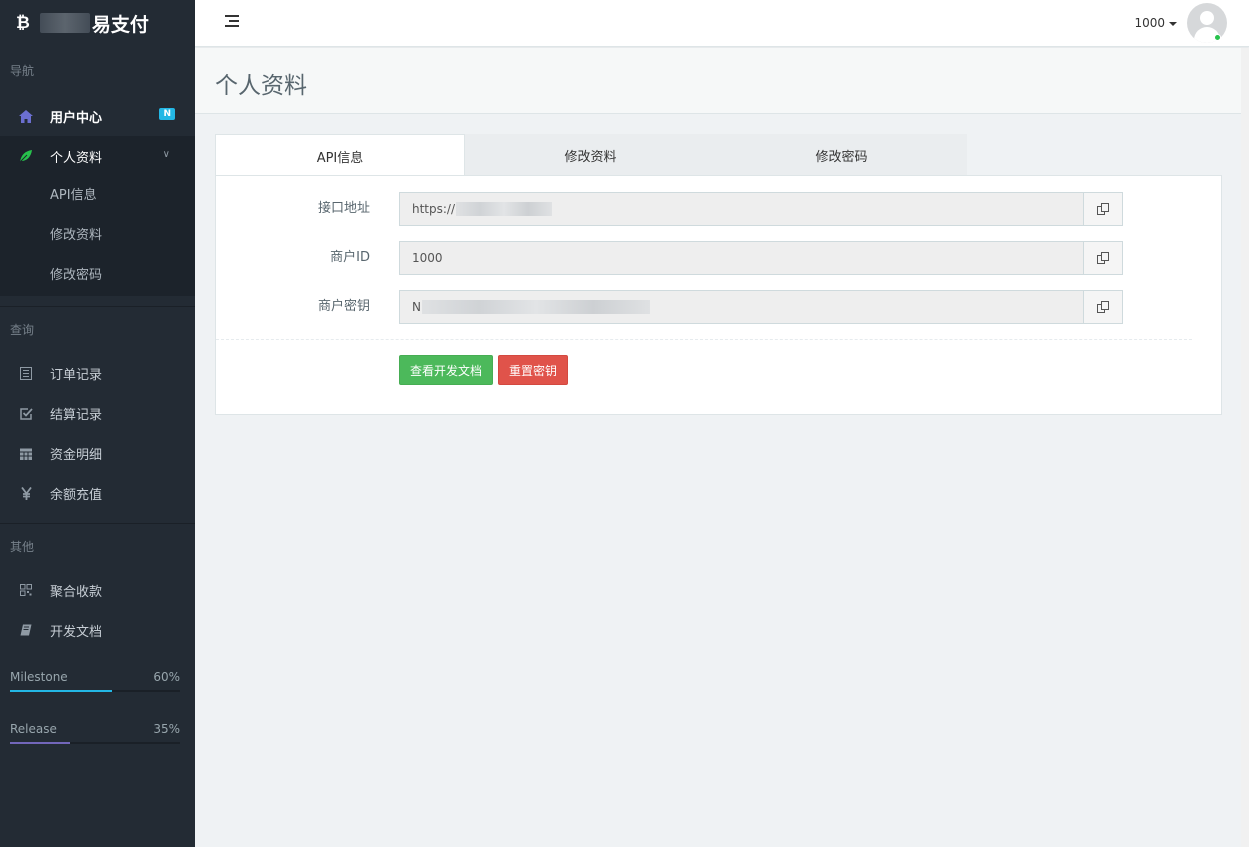  What do you see at coordinates (434, 209) in the screenshot?
I see `api-url-value: https://` at bounding box center [434, 209].